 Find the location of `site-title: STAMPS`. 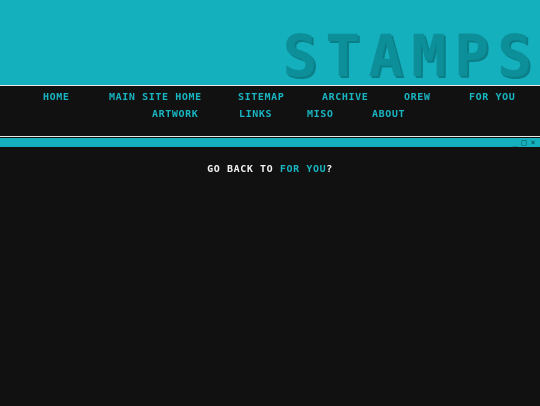

site-title: STAMPS is located at coordinates (411, 56).